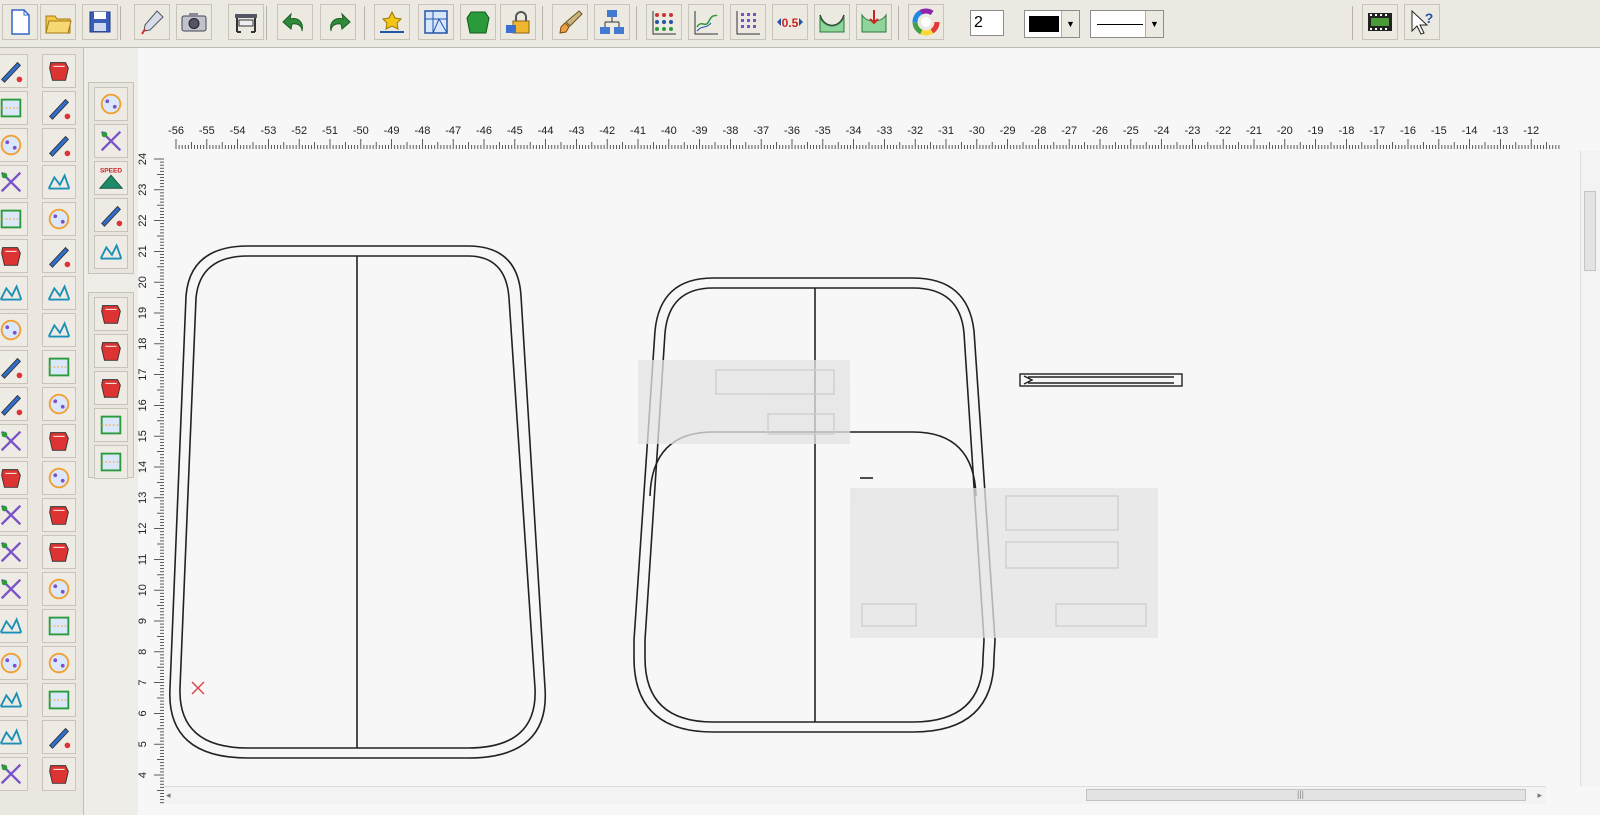 This screenshot has height=815, width=1600. Describe the element at coordinates (143, 467) in the screenshot. I see `ruler-label: 14` at that location.